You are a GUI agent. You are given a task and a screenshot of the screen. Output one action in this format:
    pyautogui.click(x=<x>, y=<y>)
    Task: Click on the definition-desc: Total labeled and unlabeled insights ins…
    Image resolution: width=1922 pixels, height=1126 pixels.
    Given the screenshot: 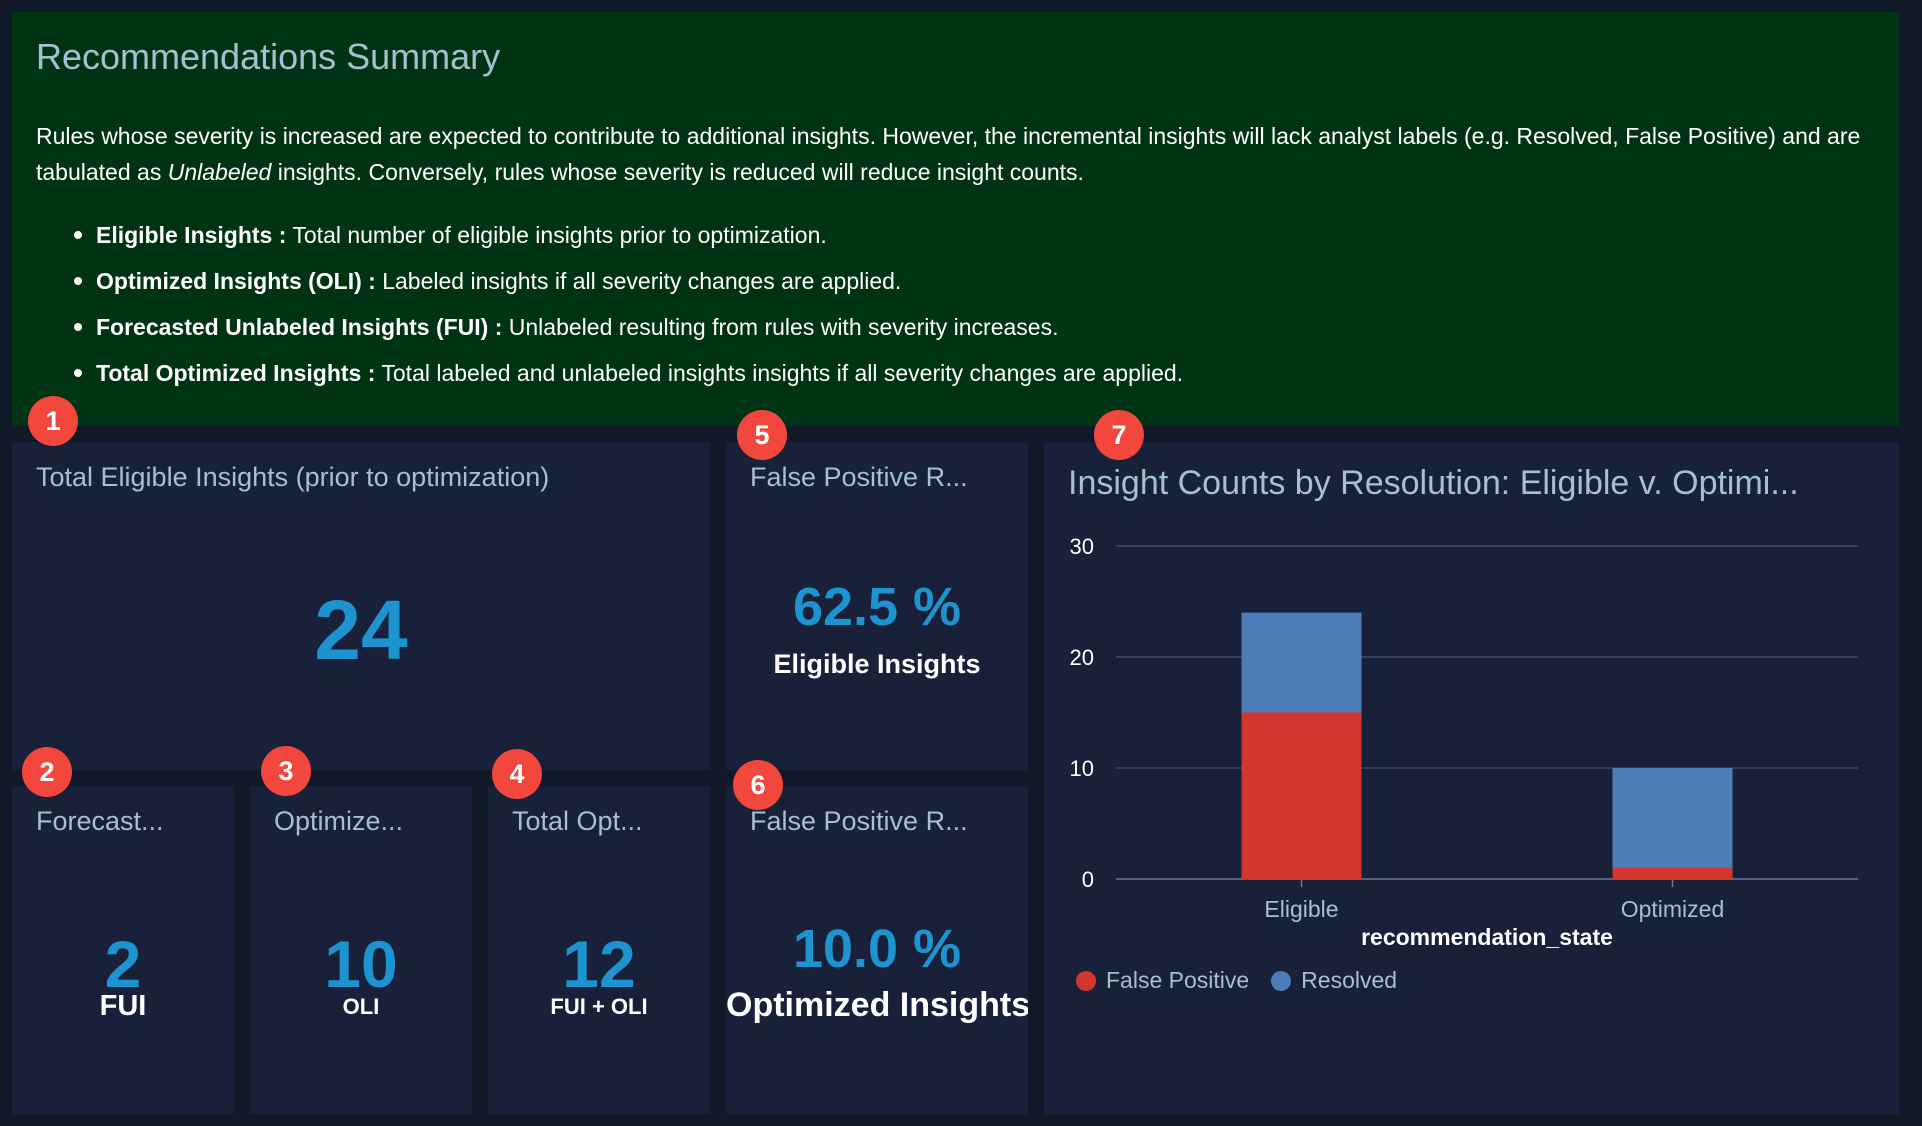 What is the action you would take?
    pyautogui.click(x=779, y=373)
    